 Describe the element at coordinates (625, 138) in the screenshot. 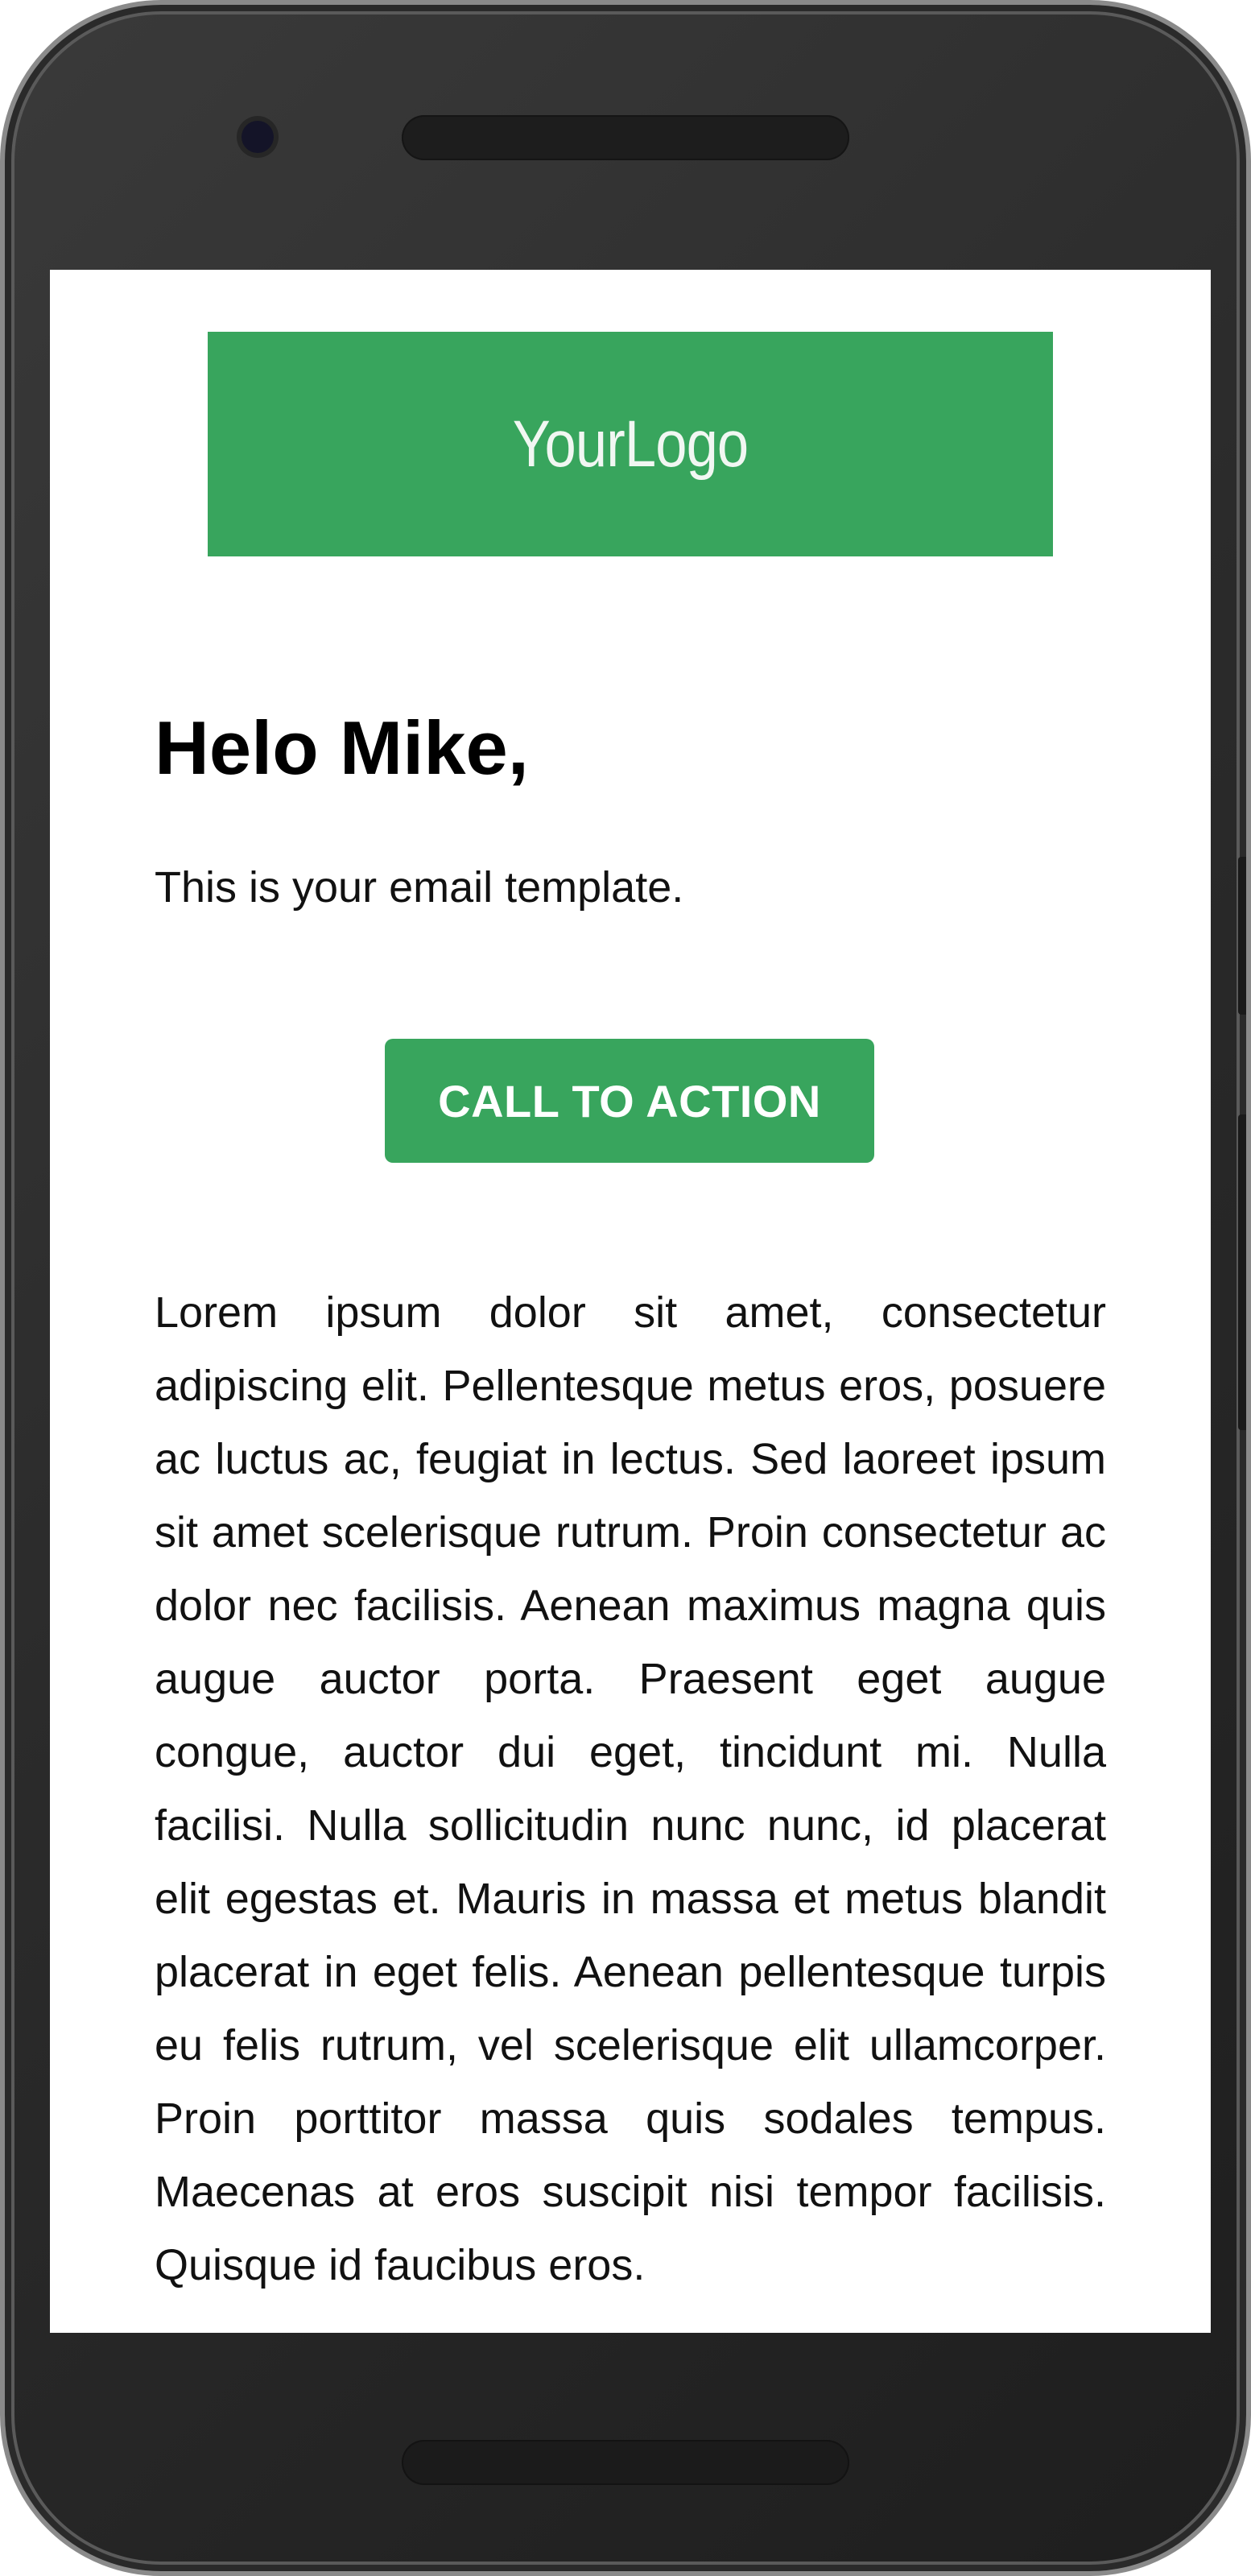

I see `earpiece-speaker` at that location.